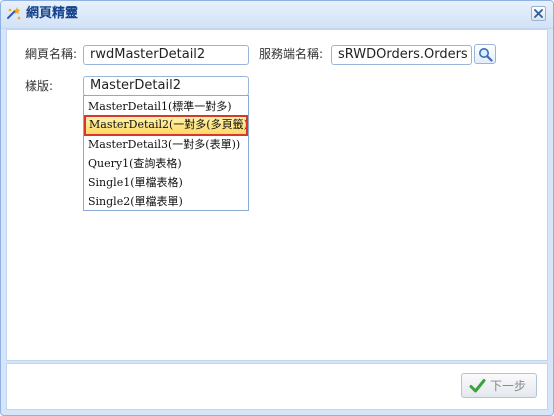 Image resolution: width=554 pixels, height=416 pixels. What do you see at coordinates (166, 144) in the screenshot?
I see `template-option: MasterDetail3(一對多(表單))` at bounding box center [166, 144].